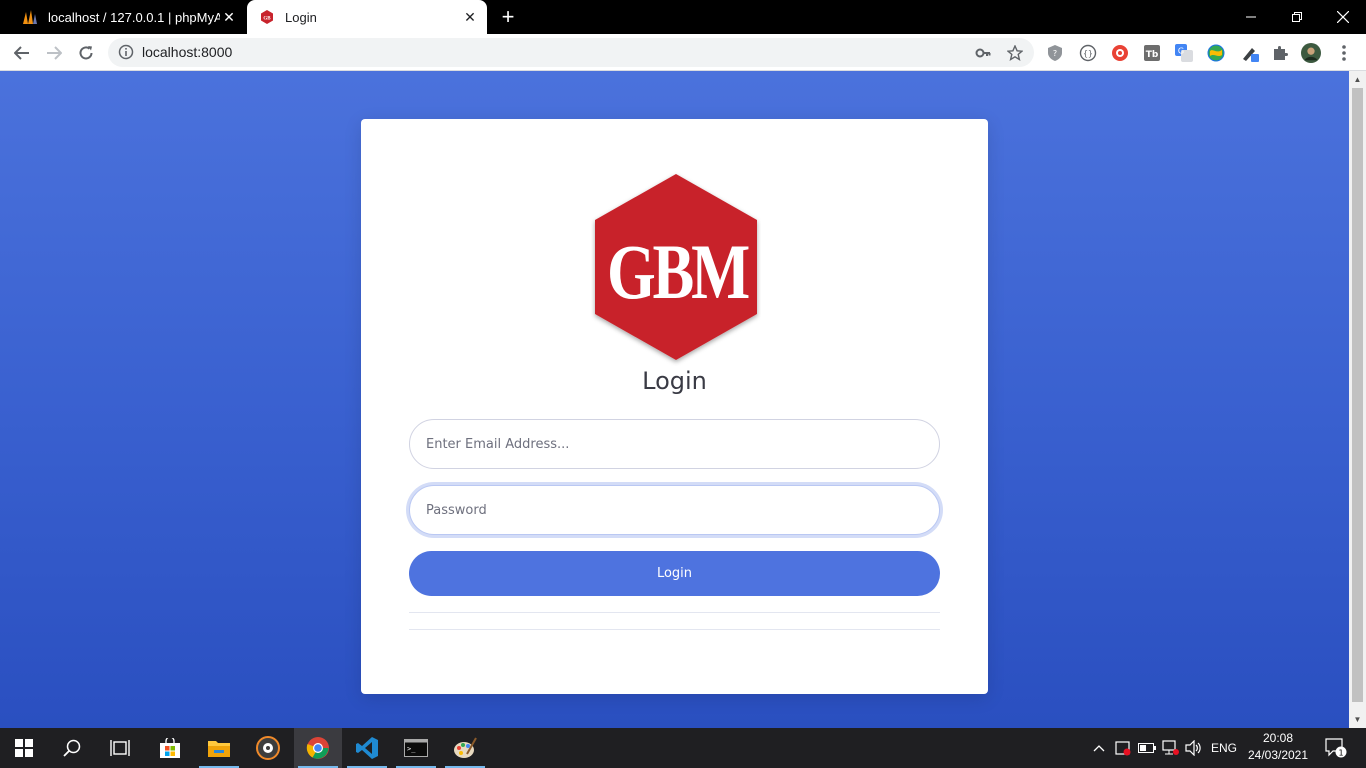 Image resolution: width=1366 pixels, height=768 pixels. Describe the element at coordinates (1099, 748) in the screenshot. I see `chevron-up-icon` at that location.